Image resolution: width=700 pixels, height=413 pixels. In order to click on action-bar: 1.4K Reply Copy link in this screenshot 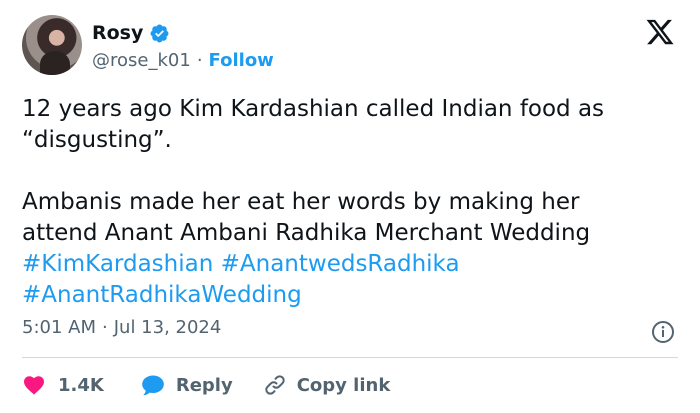, I will do `click(206, 385)`.